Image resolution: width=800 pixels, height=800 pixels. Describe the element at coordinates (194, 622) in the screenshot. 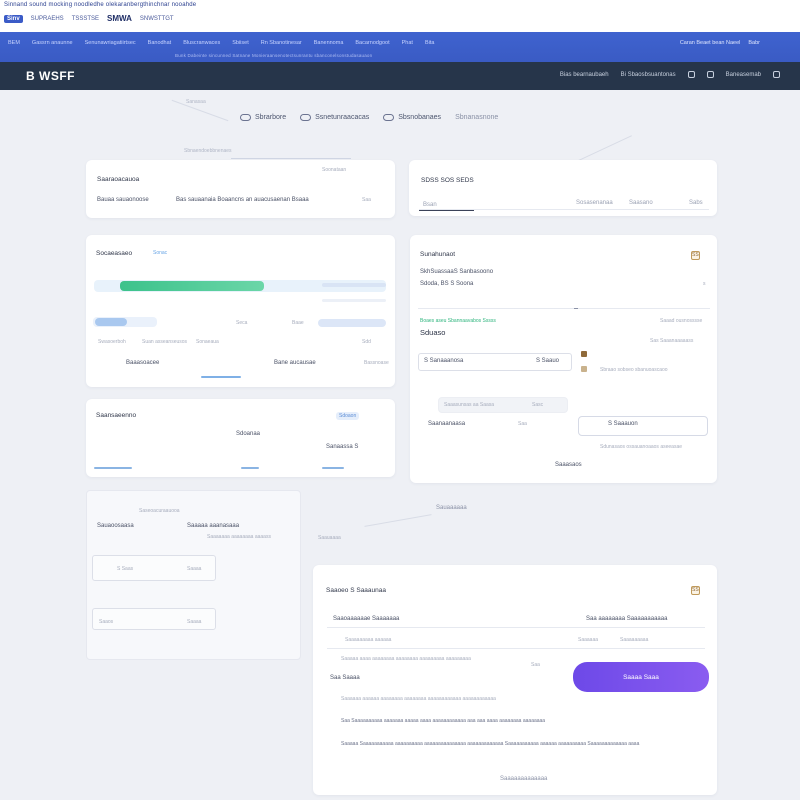

I see `box-value: Saaaa` at that location.